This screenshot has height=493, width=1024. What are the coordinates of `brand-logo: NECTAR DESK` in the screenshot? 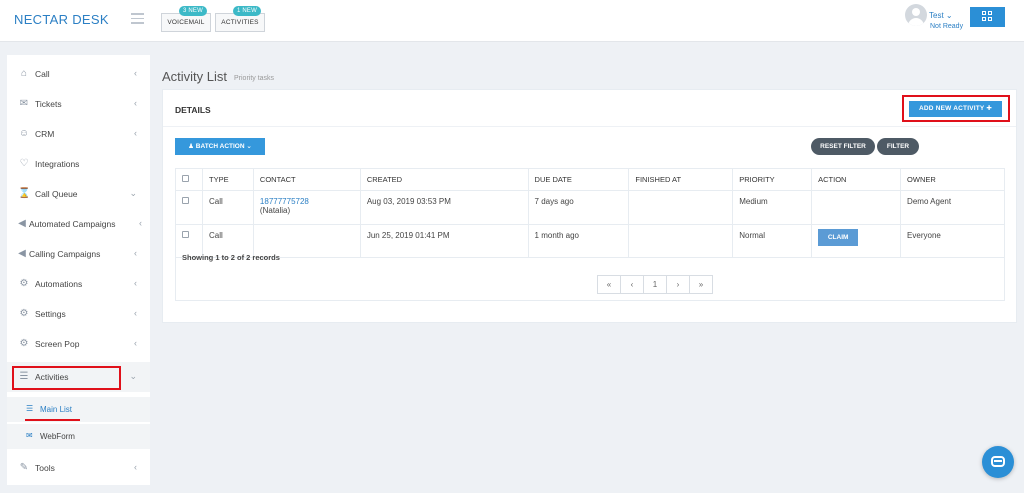 It's located at (61, 19).